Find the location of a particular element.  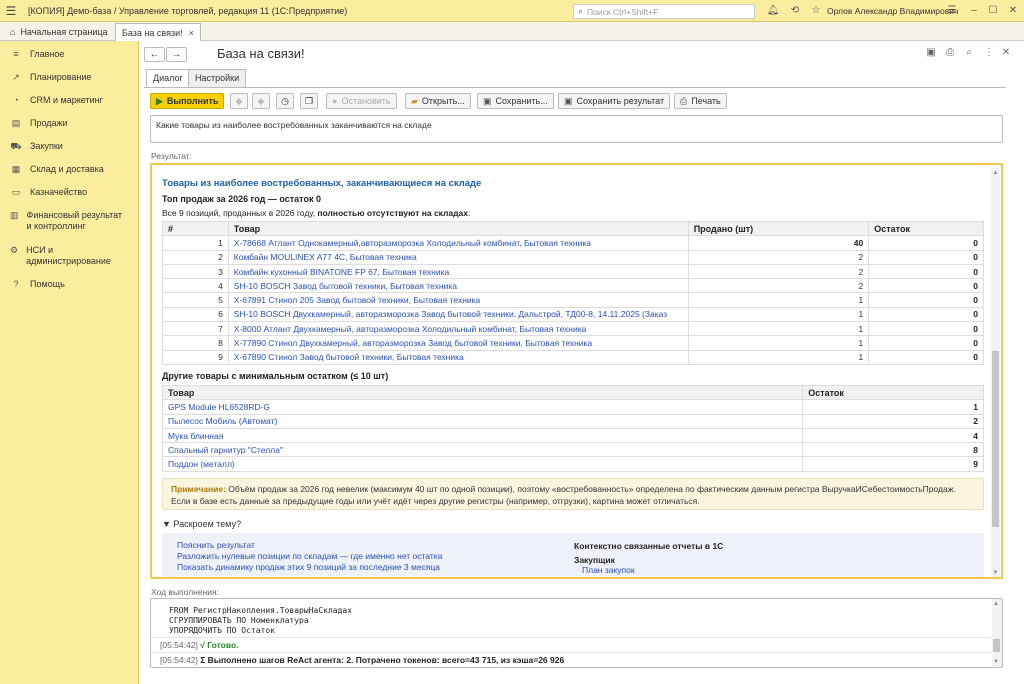

save-result-button: ▣ Сохранить результат is located at coordinates (614, 101).